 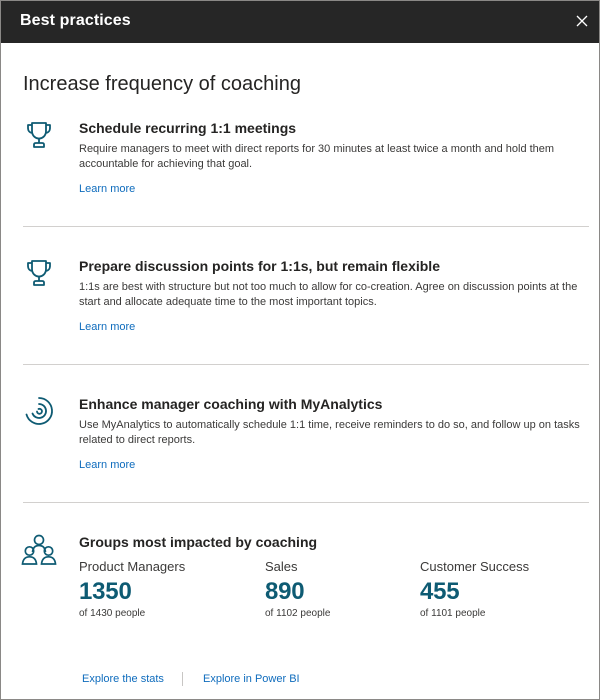 What do you see at coordinates (475, 566) in the screenshot?
I see `stat-label: Customer Success` at bounding box center [475, 566].